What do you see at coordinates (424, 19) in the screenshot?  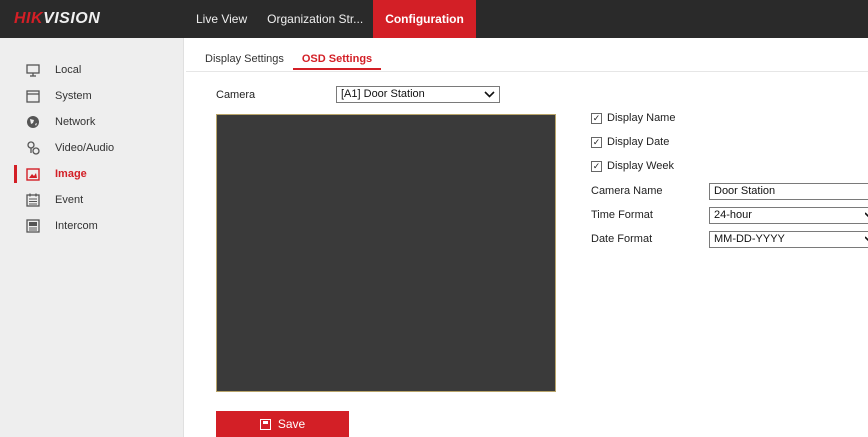 I see `nav-configuration: Configuration` at bounding box center [424, 19].